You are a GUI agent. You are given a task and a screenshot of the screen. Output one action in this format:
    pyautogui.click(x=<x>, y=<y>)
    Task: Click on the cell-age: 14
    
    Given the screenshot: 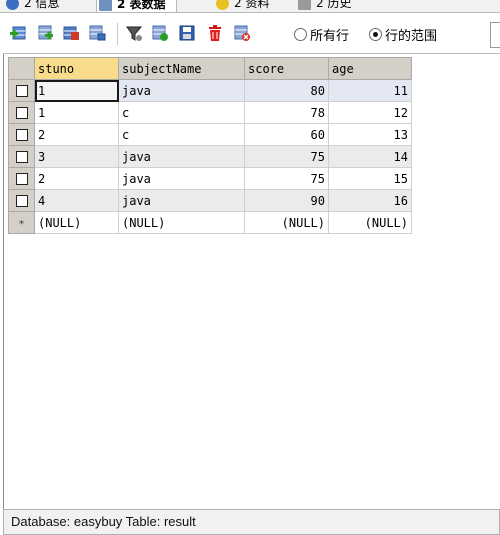 What is the action you would take?
    pyautogui.click(x=370, y=156)
    